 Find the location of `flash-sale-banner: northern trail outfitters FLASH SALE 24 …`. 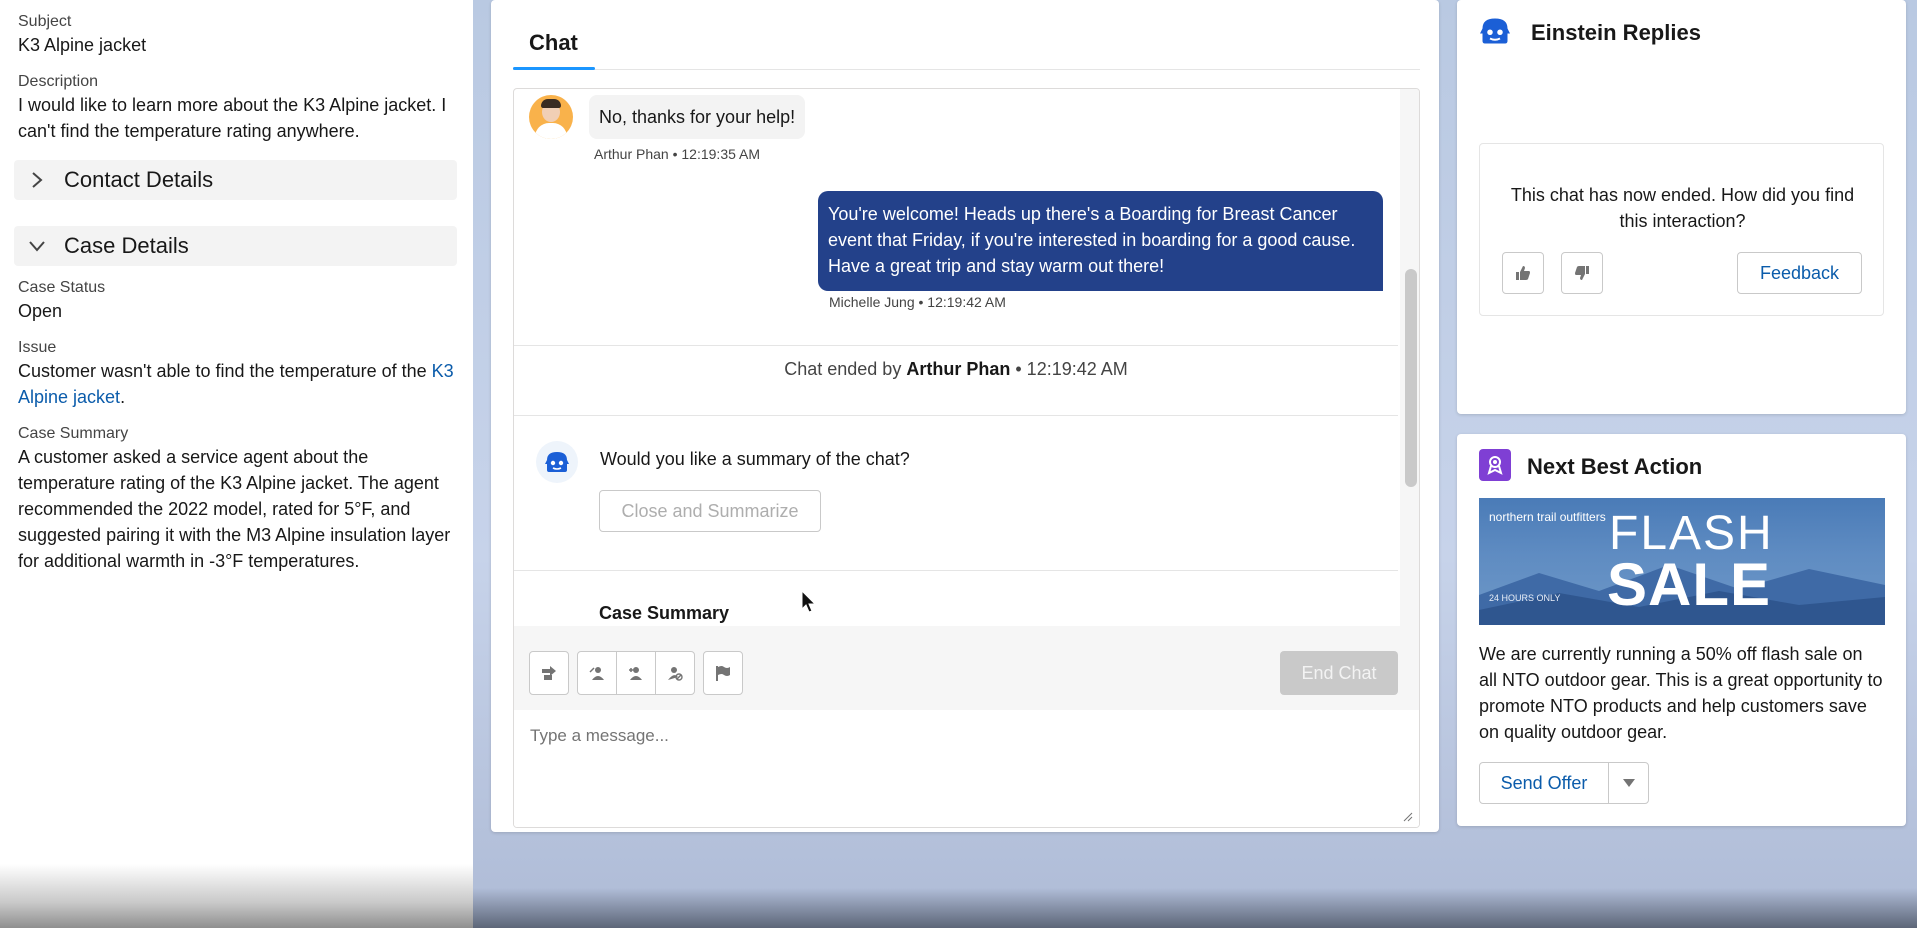

flash-sale-banner: northern trail outfitters FLASH SALE 24 … is located at coordinates (1682, 561).